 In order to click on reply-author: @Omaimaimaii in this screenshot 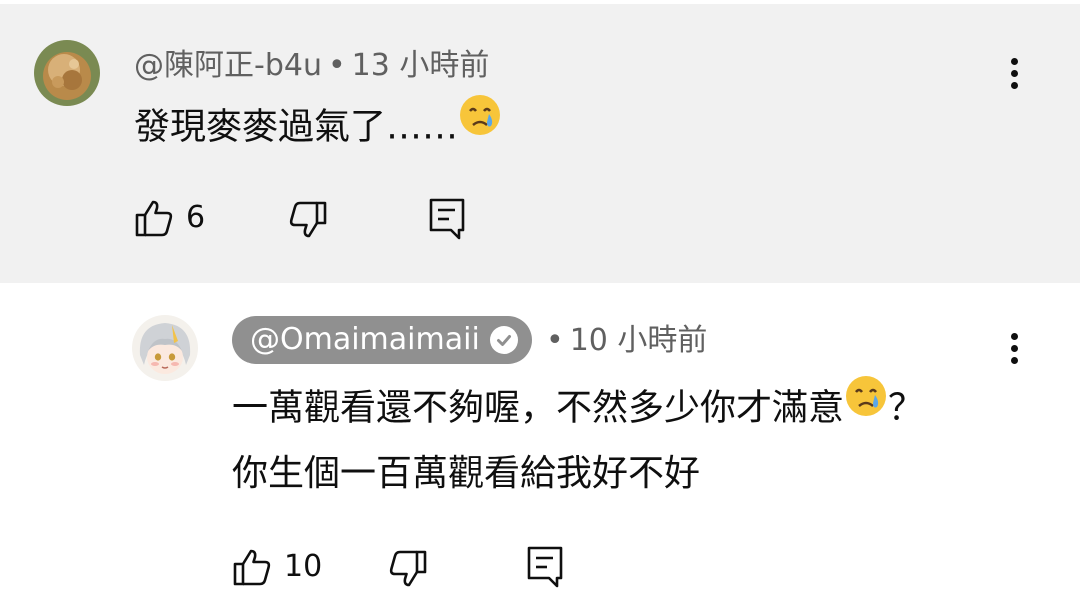, I will do `click(365, 339)`.